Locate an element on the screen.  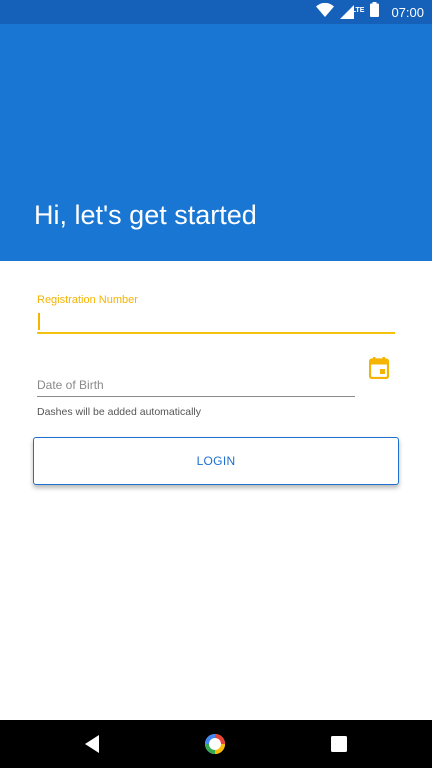
date-of-birth-field is located at coordinates (196, 385).